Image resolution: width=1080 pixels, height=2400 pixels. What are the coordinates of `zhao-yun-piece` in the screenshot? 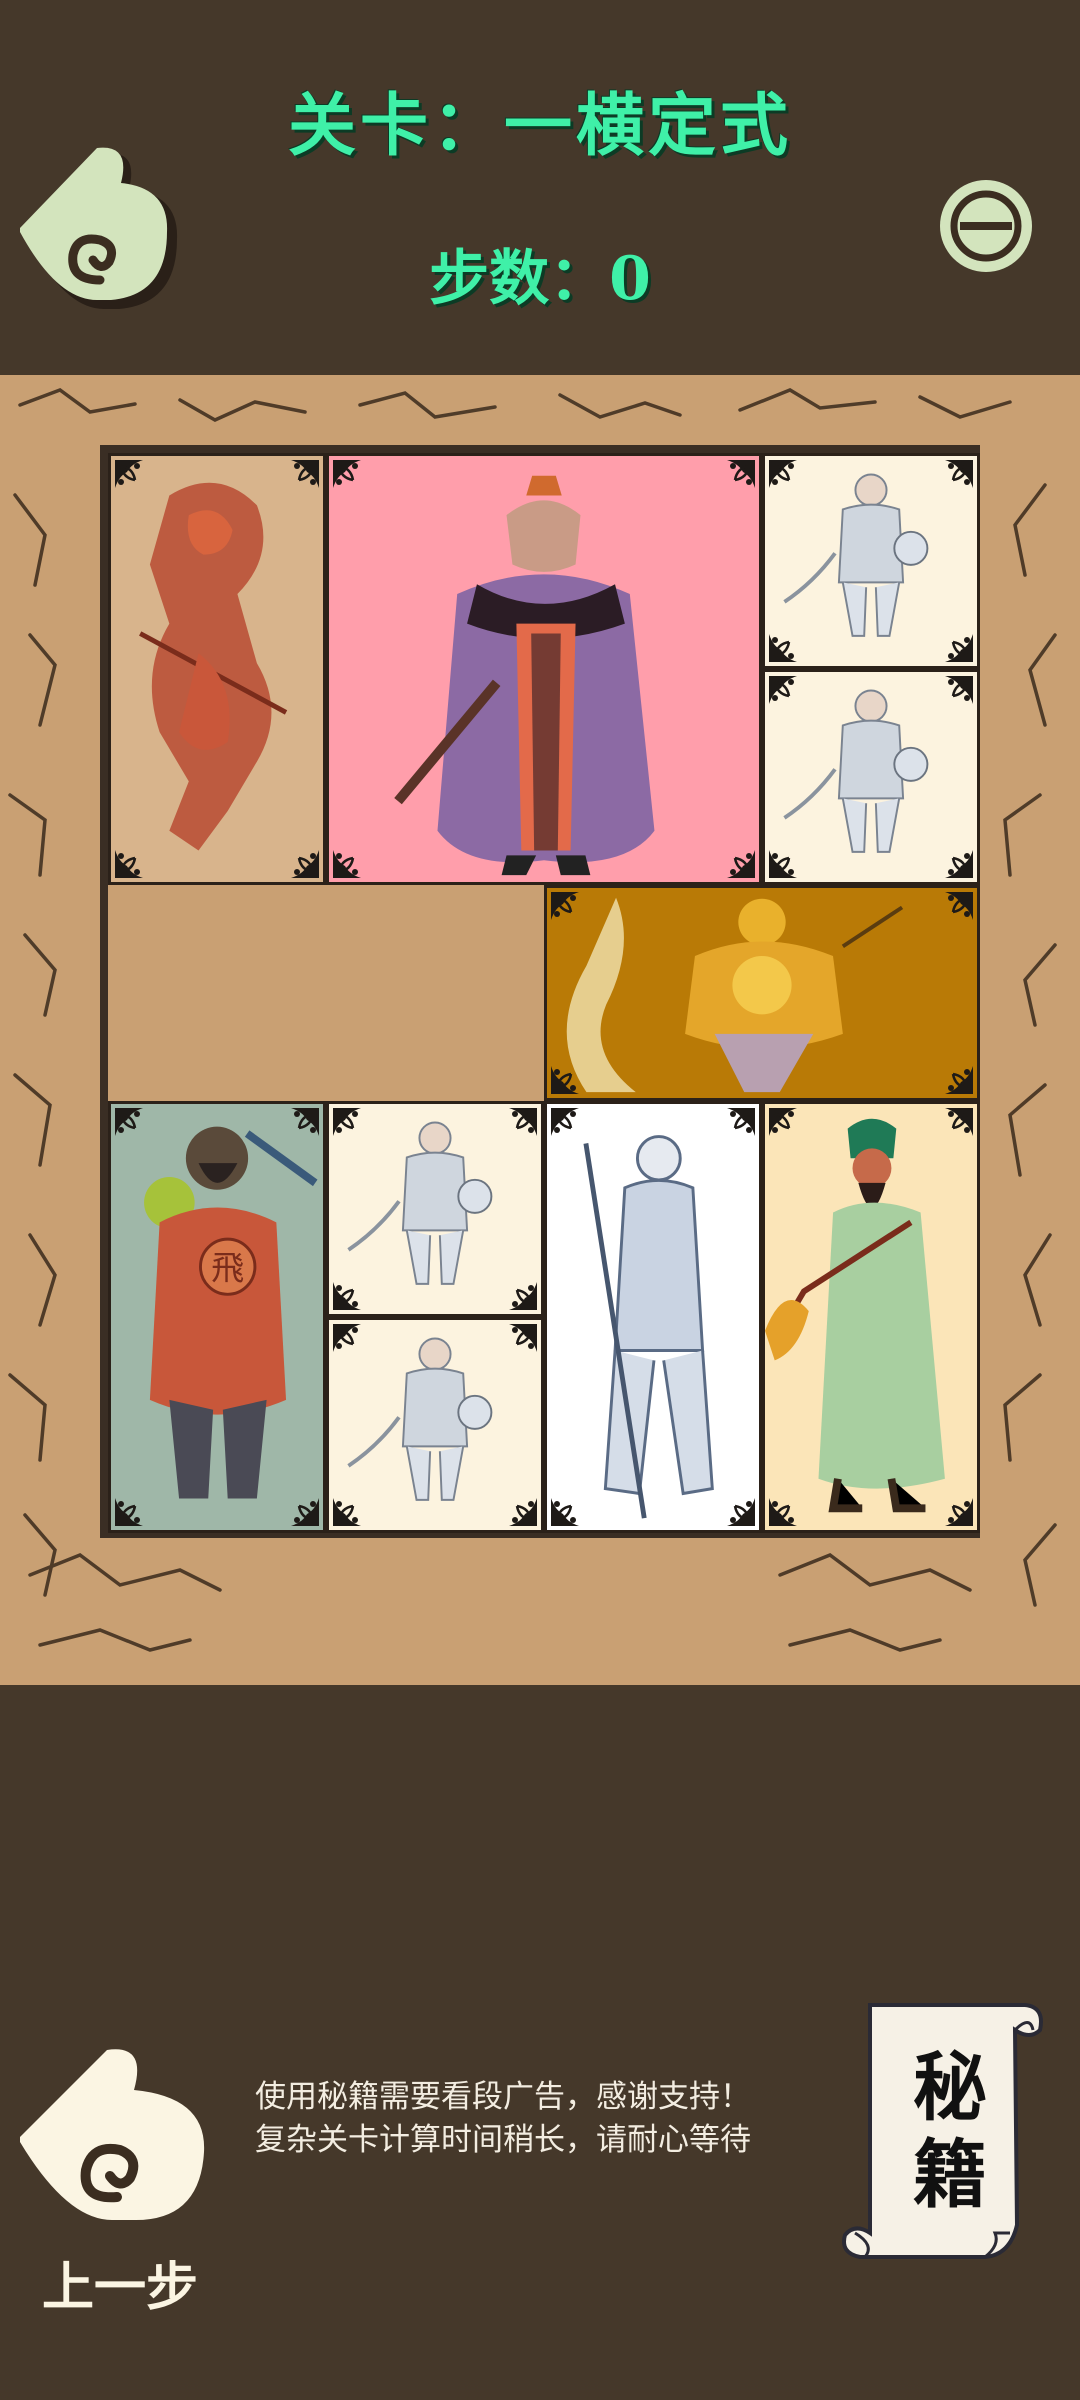 It's located at (653, 1317).